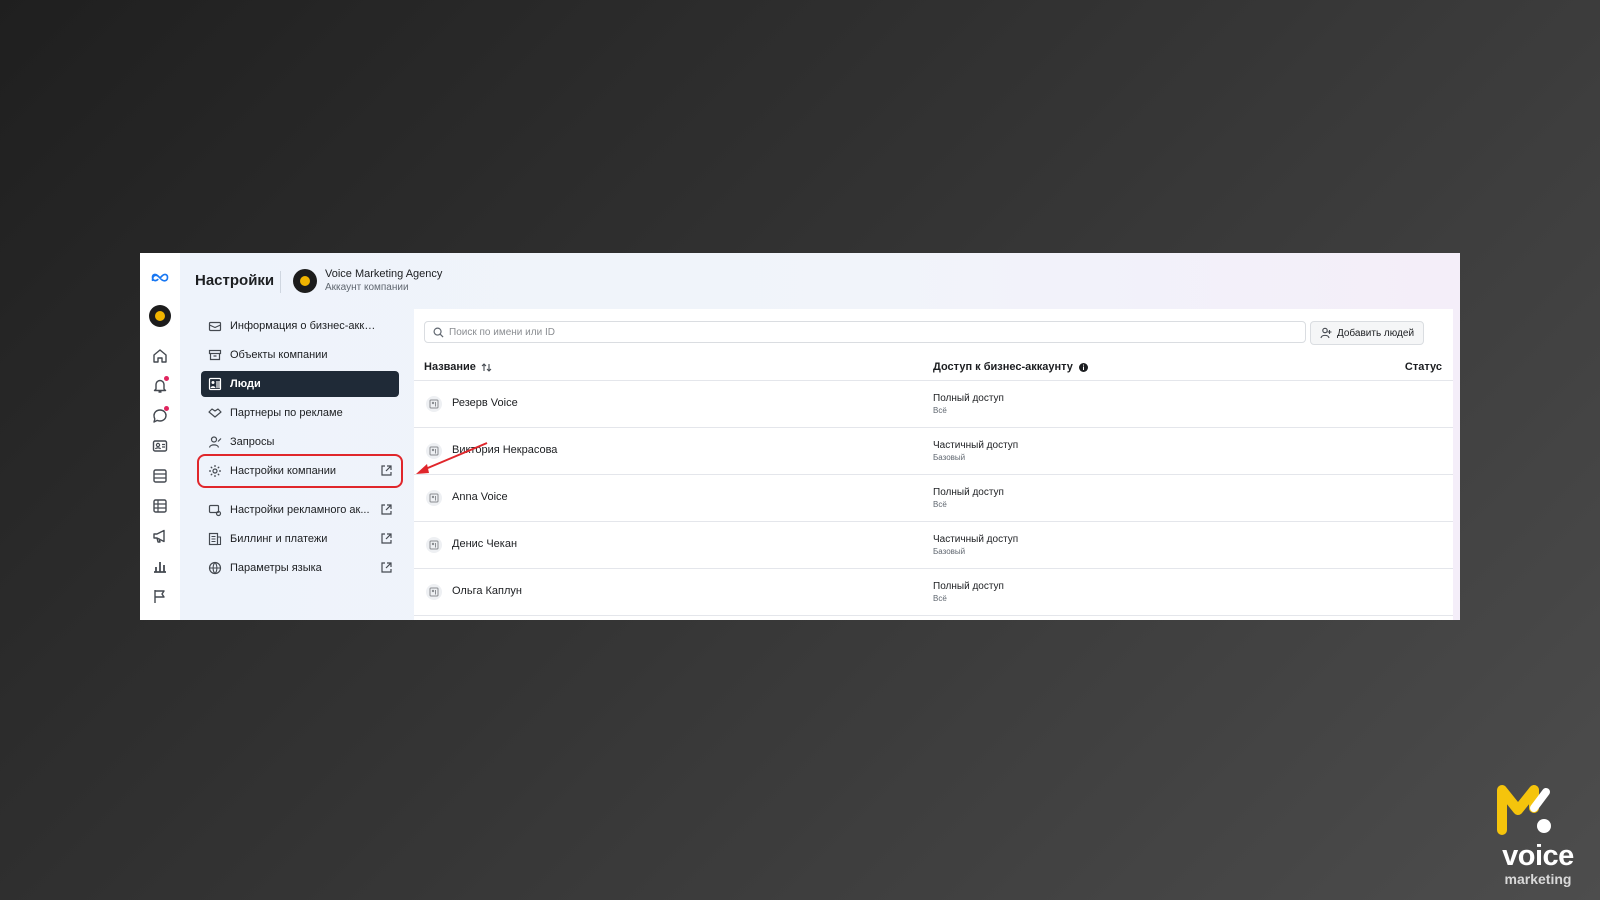  Describe the element at coordinates (160, 536) in the screenshot. I see `megaphone-icon` at that location.